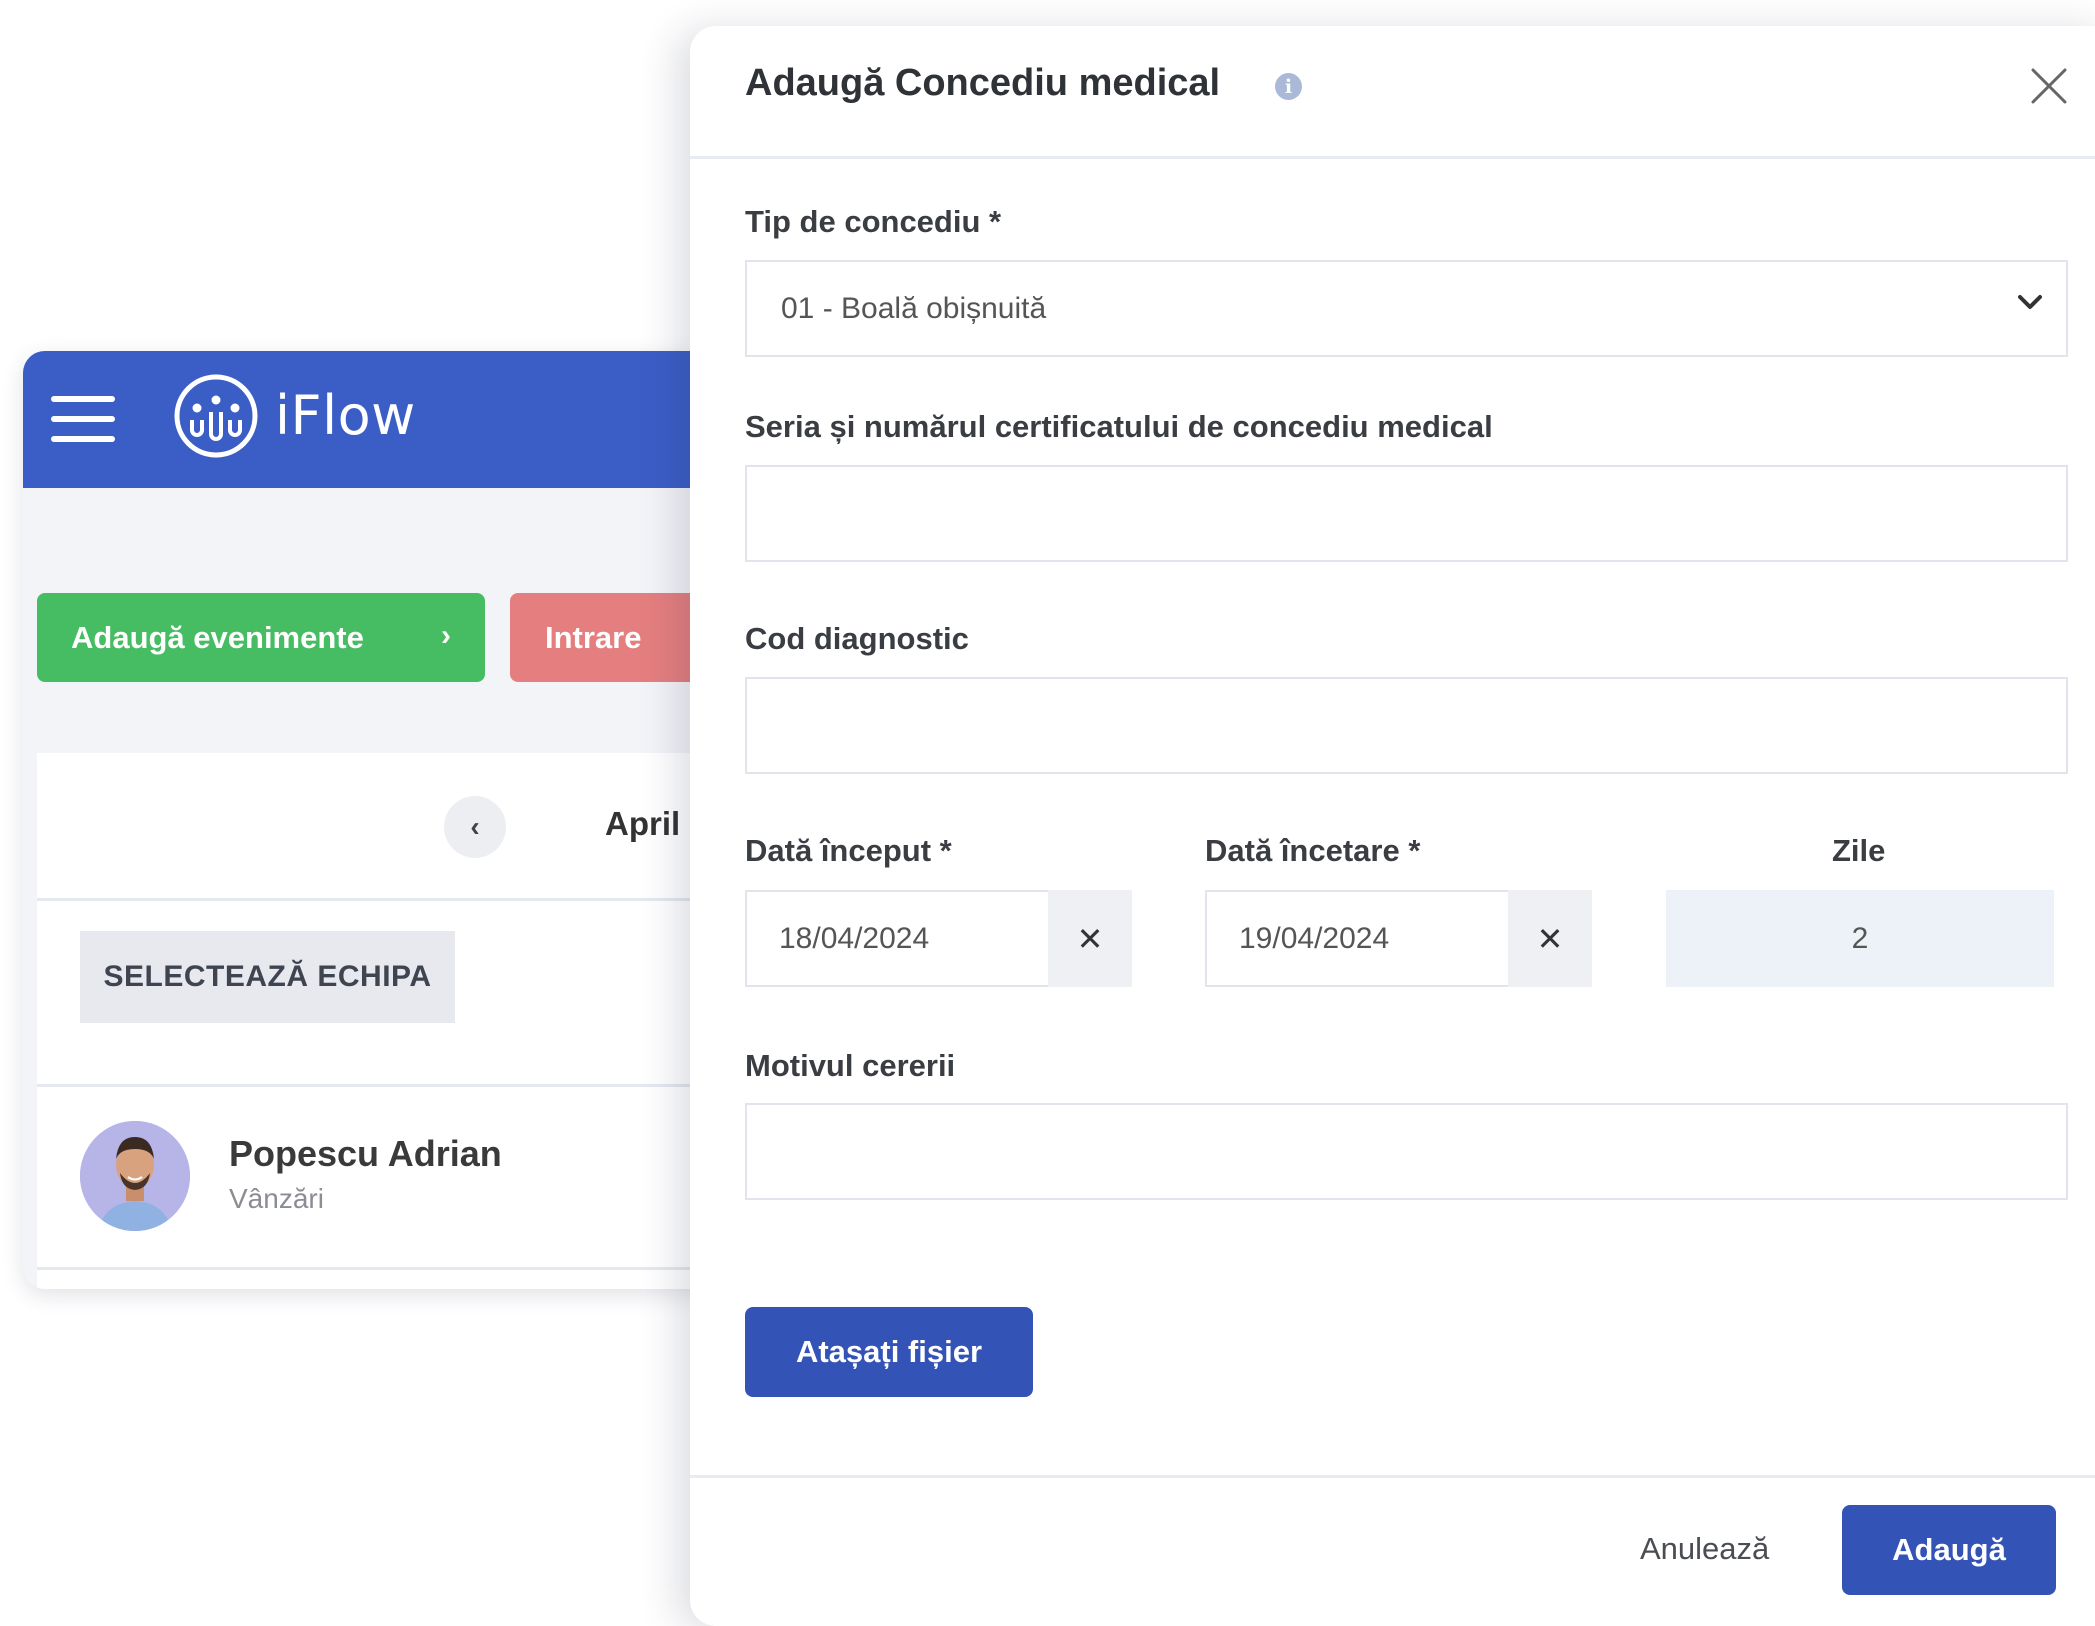 This screenshot has width=2095, height=1626. I want to click on clear-end-date-button: ✕, so click(1550, 938).